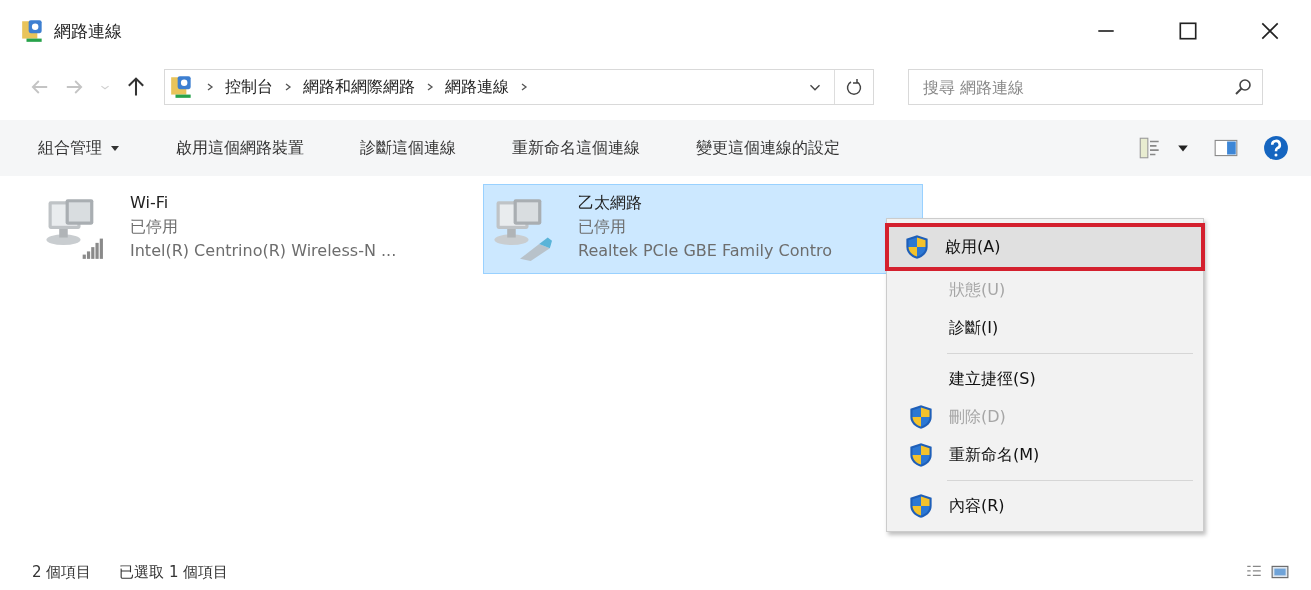  I want to click on refresh-icon, so click(854, 87).